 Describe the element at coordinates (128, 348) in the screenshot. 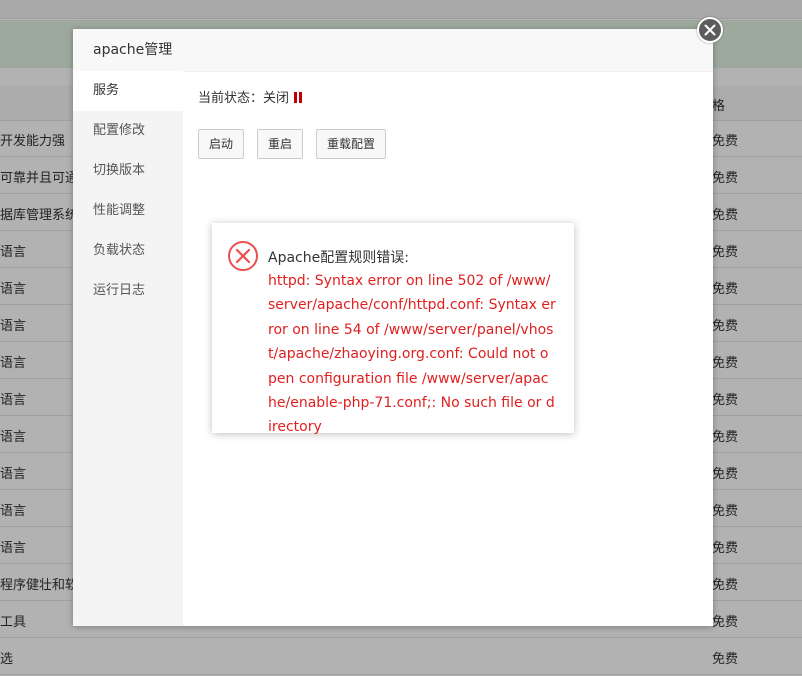

I see `sidebar: 服务 配置修改 切换版本 性能调整 负载状态 运行日志` at that location.